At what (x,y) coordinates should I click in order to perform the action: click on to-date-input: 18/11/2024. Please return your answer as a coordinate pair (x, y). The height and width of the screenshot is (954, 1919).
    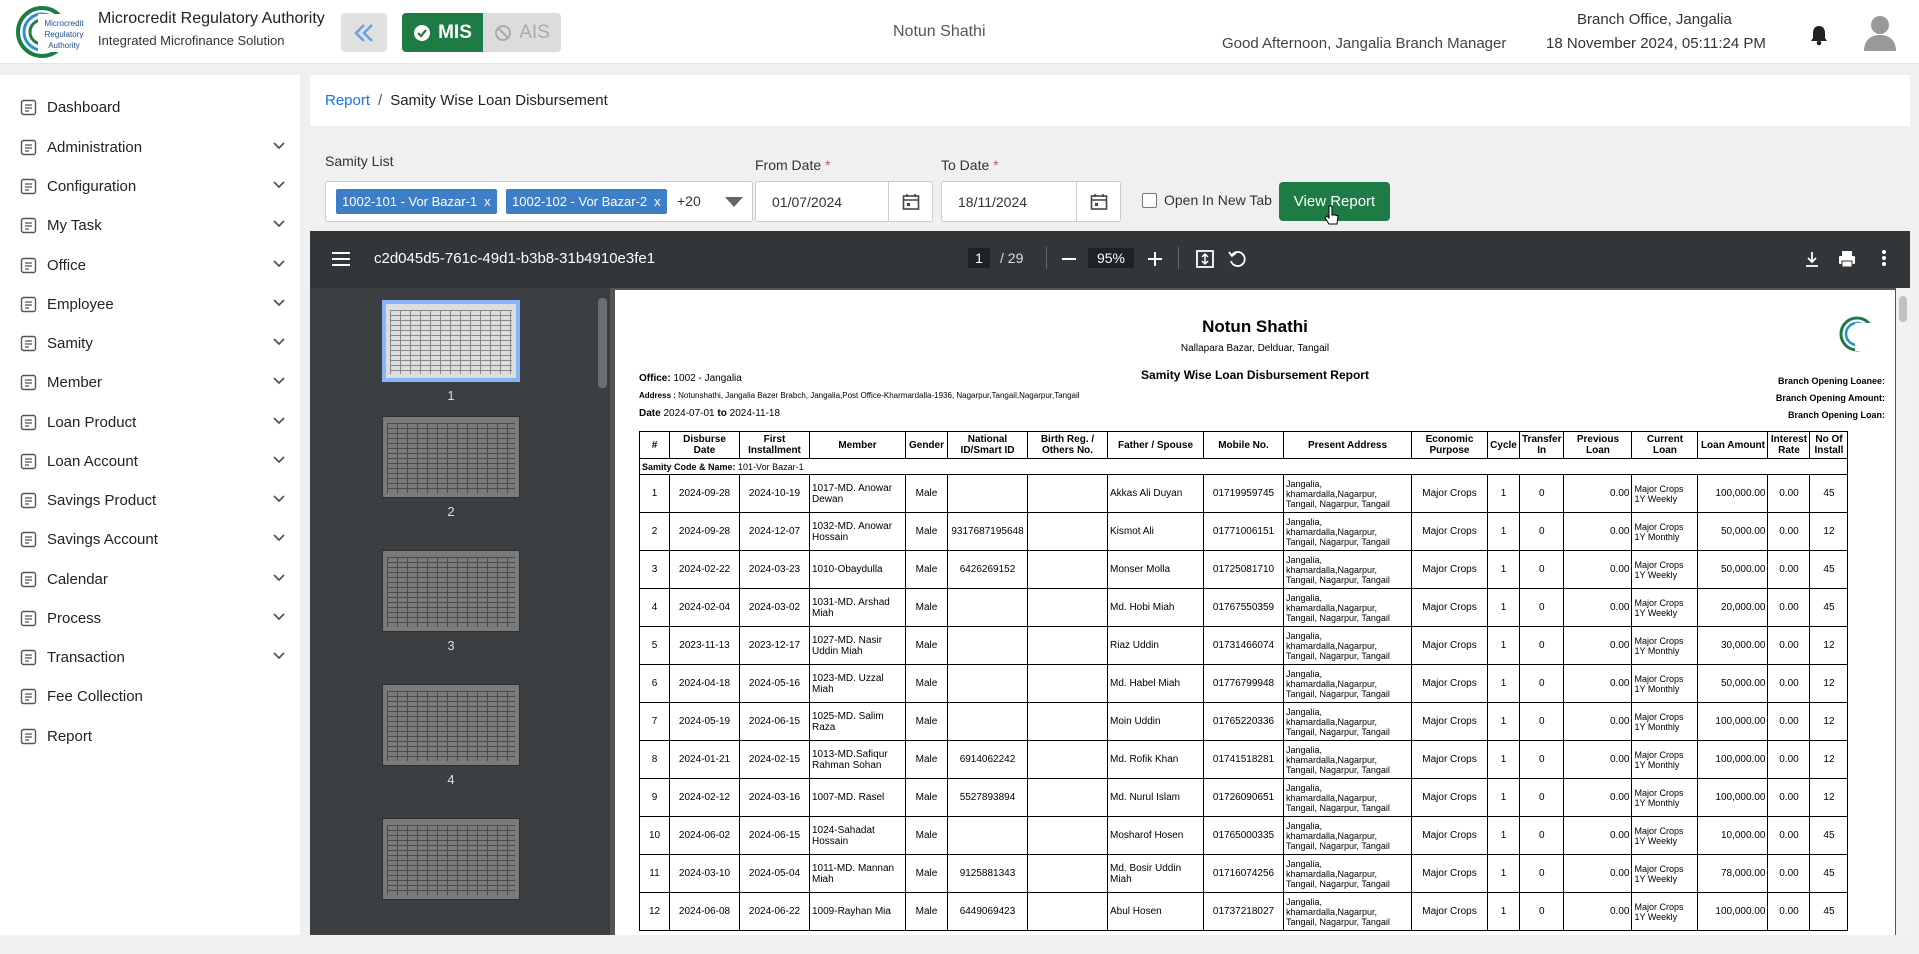
    Looking at the image, I should click on (1031, 201).